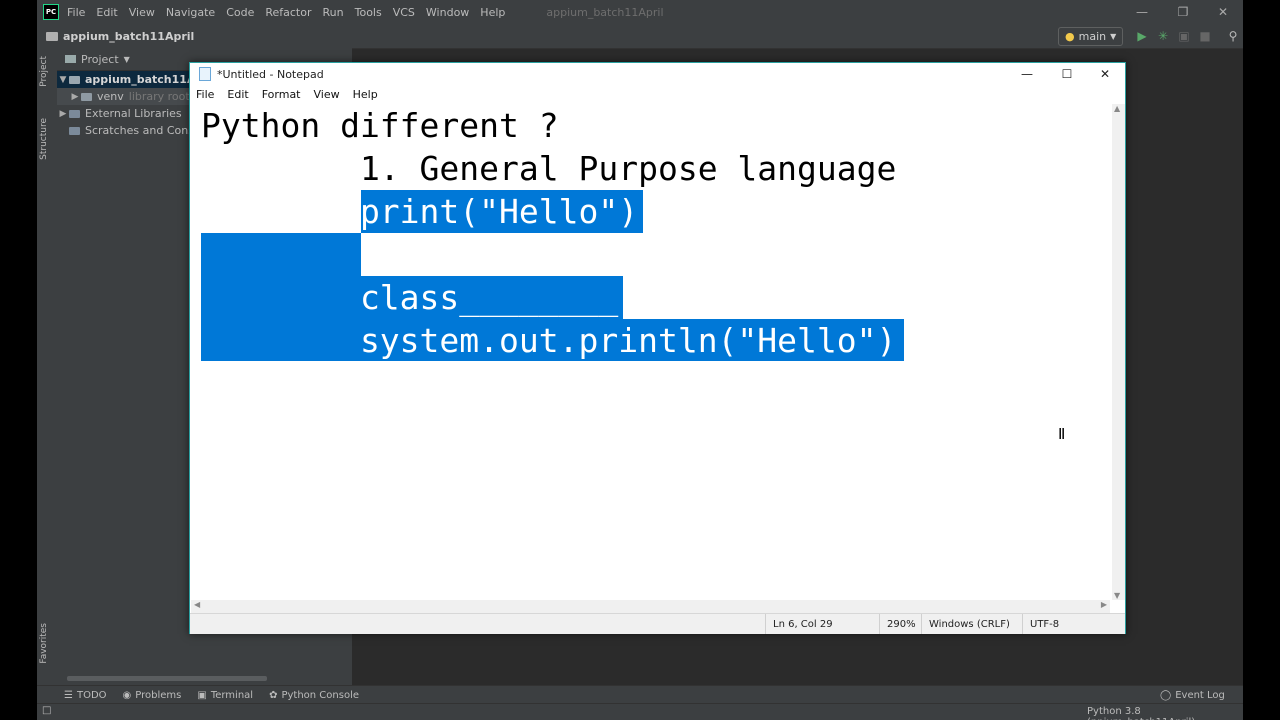 This screenshot has width=1280, height=720. What do you see at coordinates (605, 12) in the screenshot?
I see `window-title: appium_batch11April` at bounding box center [605, 12].